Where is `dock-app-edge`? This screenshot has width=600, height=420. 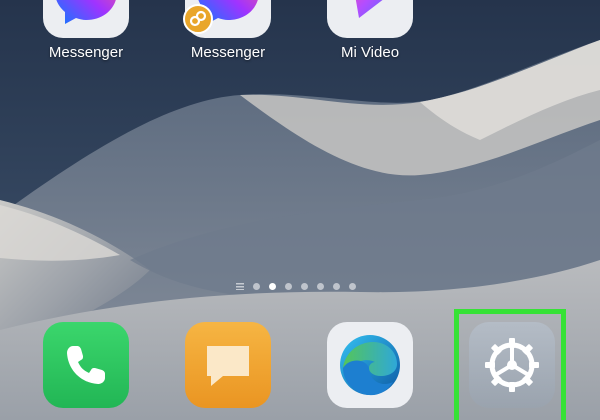
dock-app-edge is located at coordinates (370, 365).